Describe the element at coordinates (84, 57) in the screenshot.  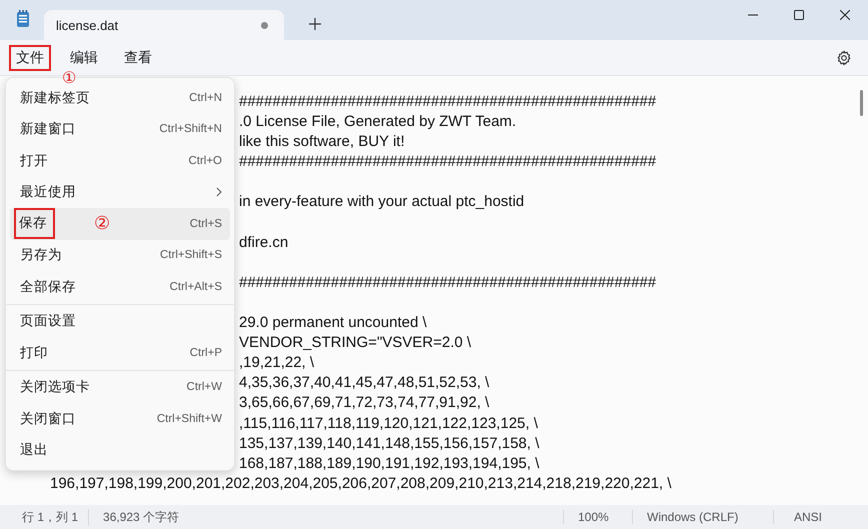
I see `menu-bar-item: 编辑` at that location.